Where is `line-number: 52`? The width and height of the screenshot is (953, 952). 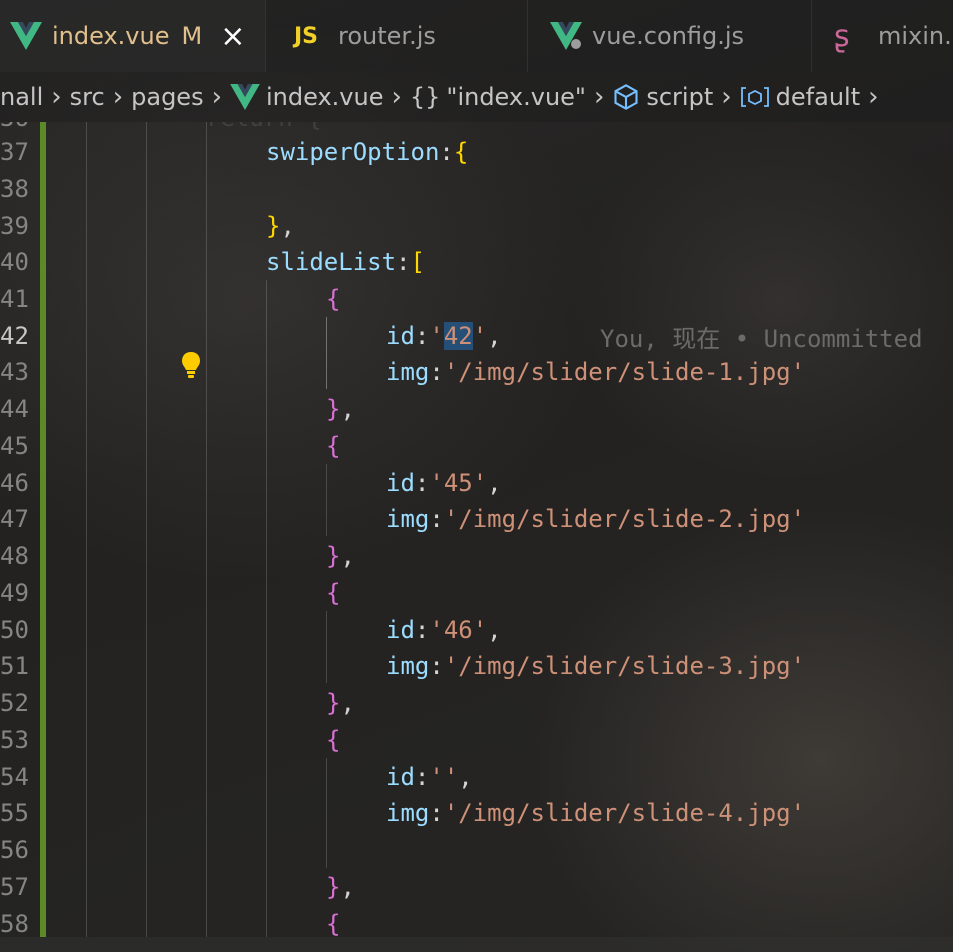
line-number: 52 is located at coordinates (14, 703).